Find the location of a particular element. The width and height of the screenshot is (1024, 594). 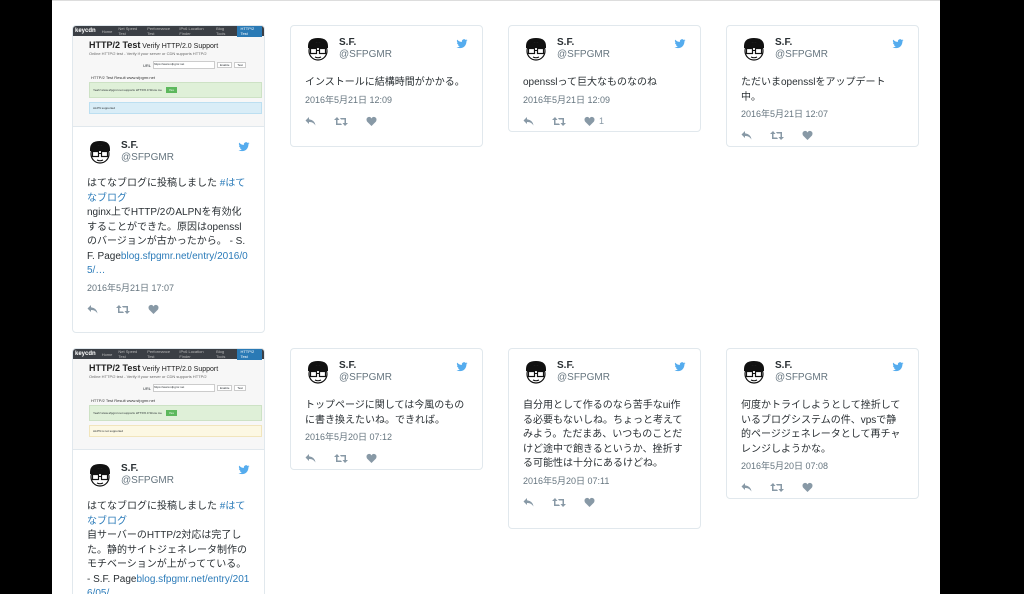

preview-title-main: HTTP/2 Test is located at coordinates (115, 45).